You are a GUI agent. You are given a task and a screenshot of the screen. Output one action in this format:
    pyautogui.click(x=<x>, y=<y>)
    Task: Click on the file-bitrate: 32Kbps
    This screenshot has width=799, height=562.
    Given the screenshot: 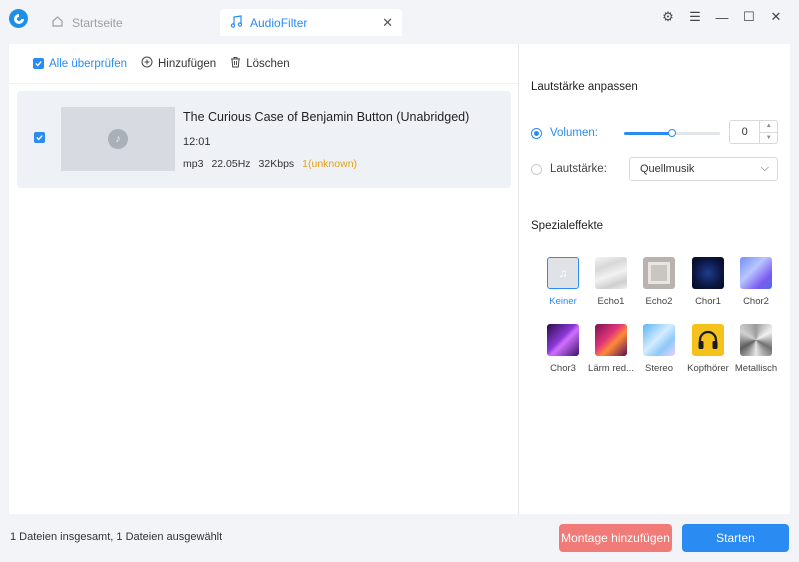 What is the action you would take?
    pyautogui.click(x=276, y=164)
    